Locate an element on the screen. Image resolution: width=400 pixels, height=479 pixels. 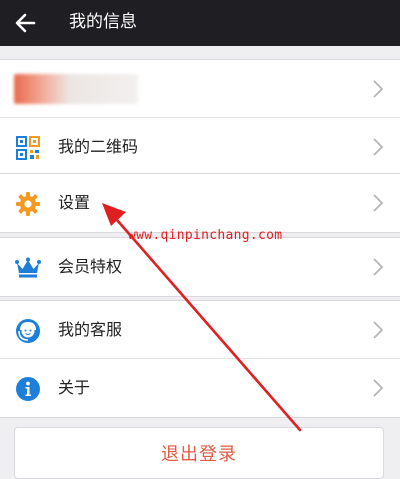
logout-label: 退出登录 is located at coordinates (199, 454).